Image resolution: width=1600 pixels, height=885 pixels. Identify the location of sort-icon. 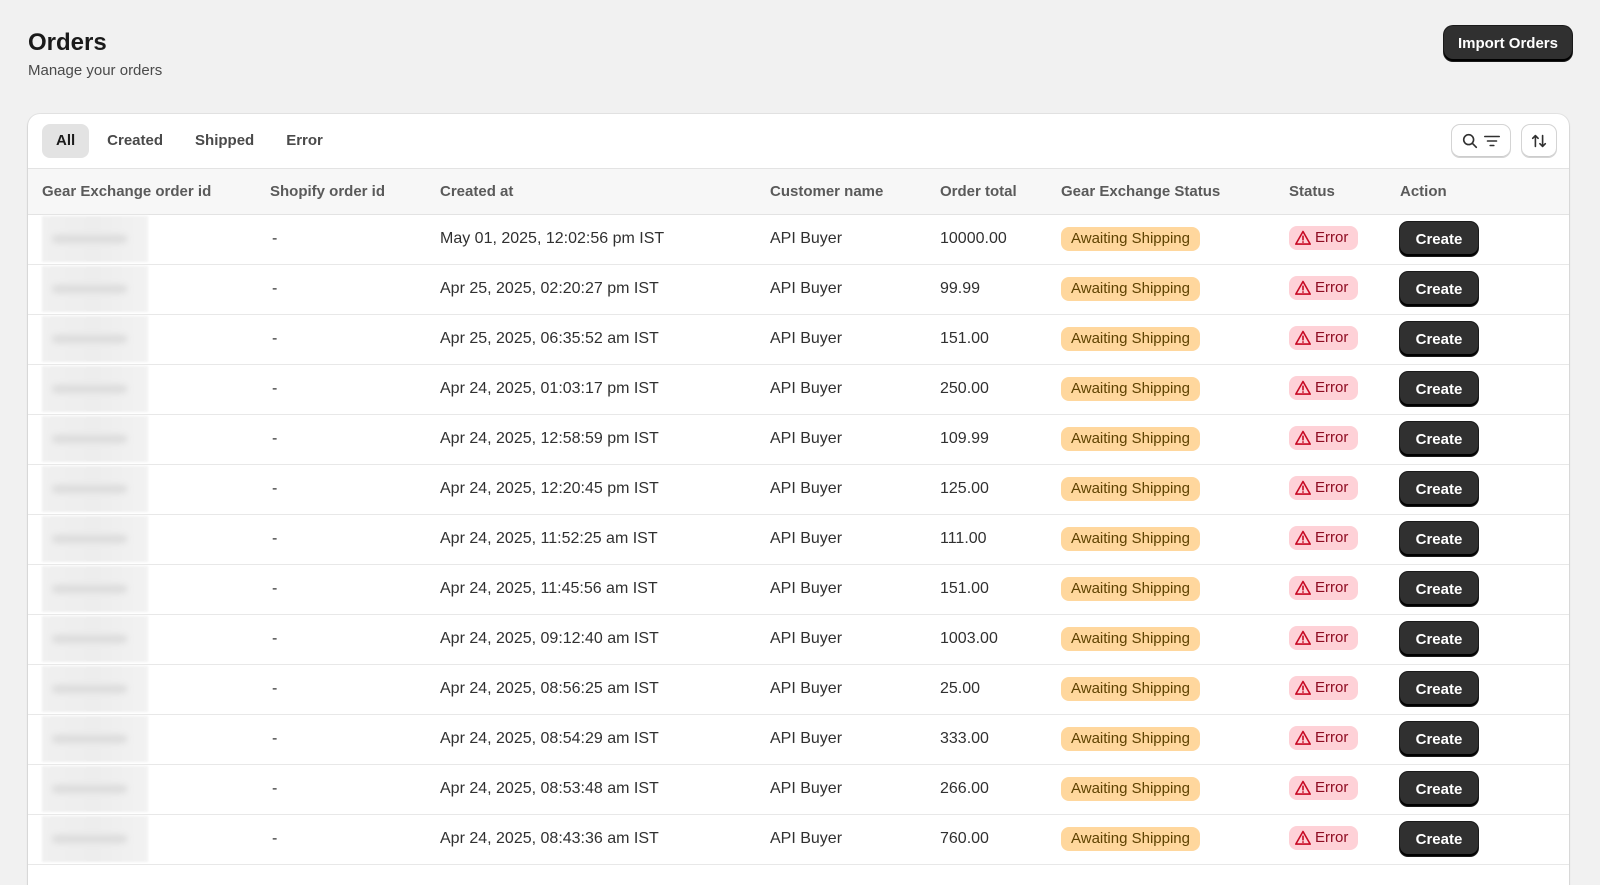
(1539, 141).